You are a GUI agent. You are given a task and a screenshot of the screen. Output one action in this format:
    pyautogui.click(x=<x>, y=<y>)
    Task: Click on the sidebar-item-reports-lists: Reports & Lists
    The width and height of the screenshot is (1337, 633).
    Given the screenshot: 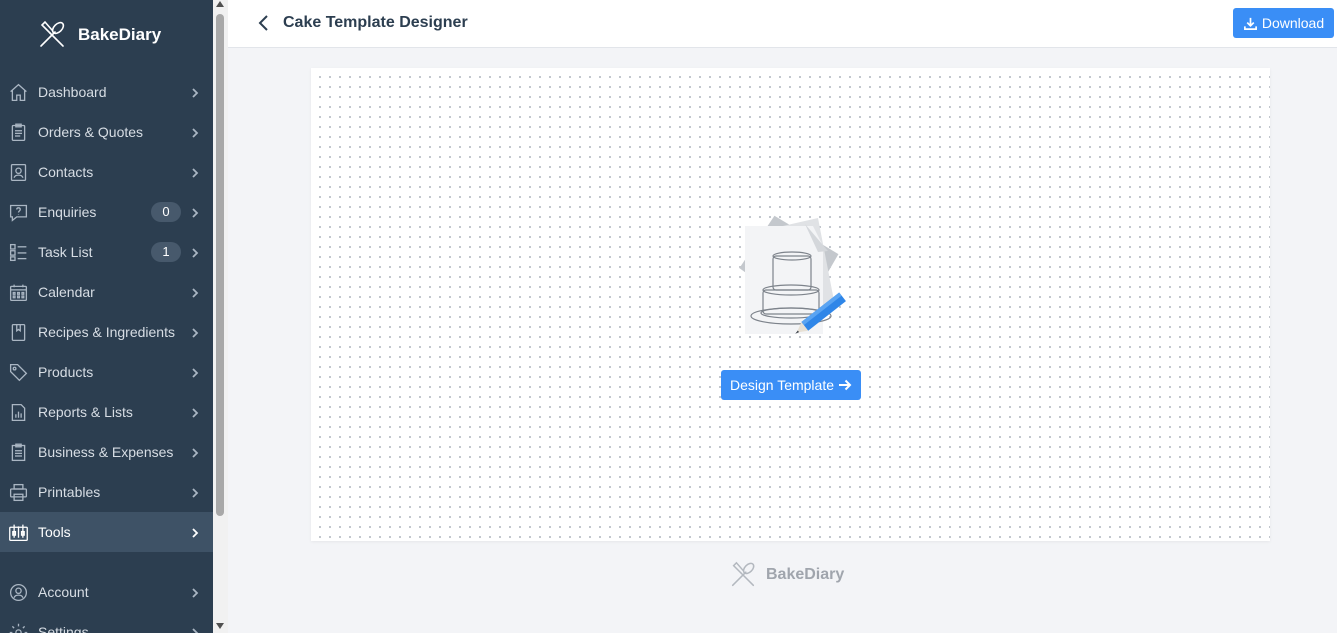 What is the action you would take?
    pyautogui.click(x=106, y=412)
    